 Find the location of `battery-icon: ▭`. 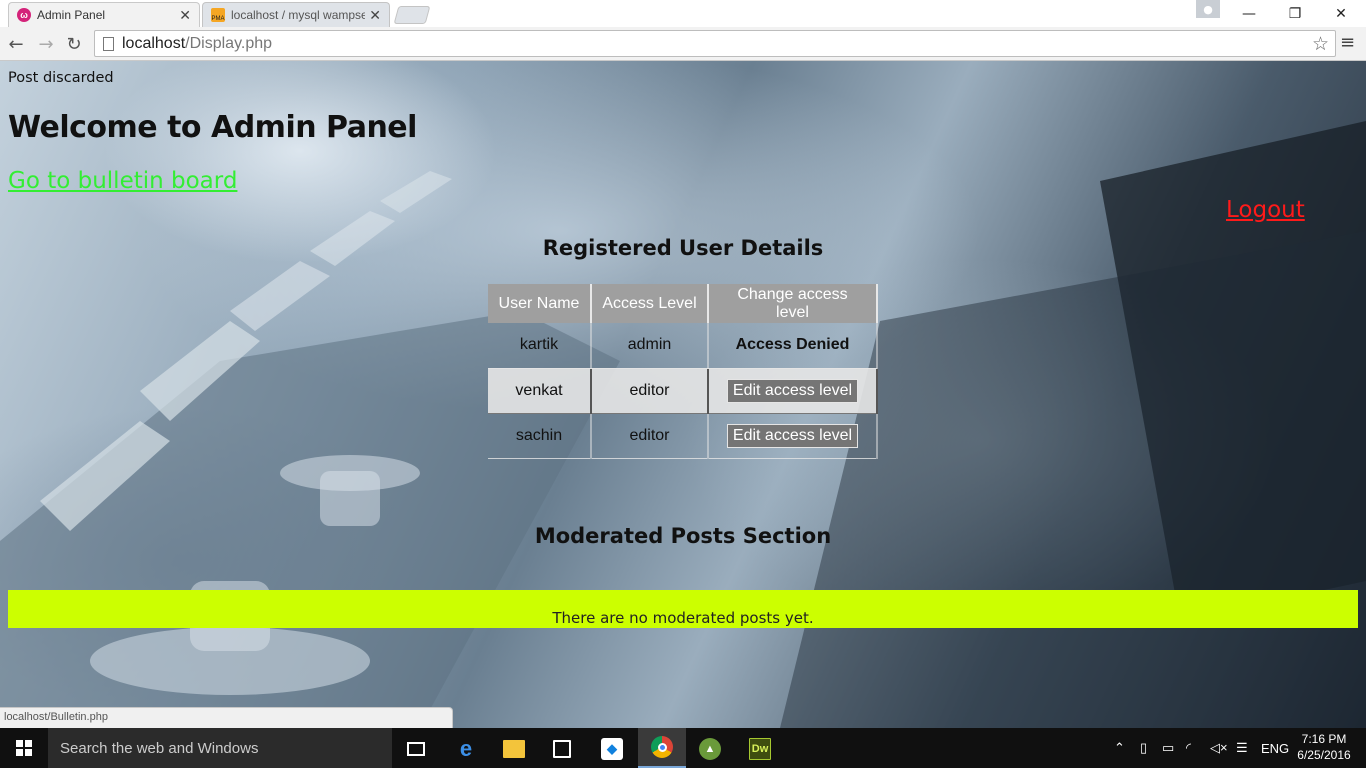

battery-icon: ▭ is located at coordinates (1168, 748).